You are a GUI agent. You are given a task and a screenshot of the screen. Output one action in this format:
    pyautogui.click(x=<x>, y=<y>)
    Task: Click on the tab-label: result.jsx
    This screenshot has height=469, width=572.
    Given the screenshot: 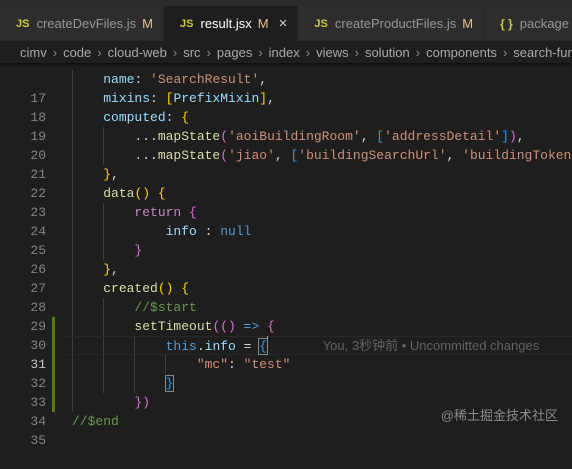 What is the action you would take?
    pyautogui.click(x=226, y=23)
    